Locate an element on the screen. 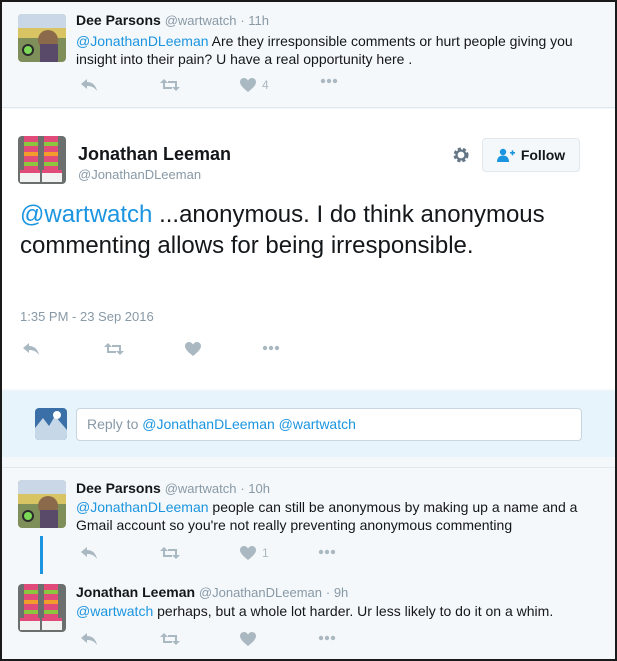 The image size is (617, 661). tweet-header: Dee Parsons @wartwatch · 11h is located at coordinates (172, 20).